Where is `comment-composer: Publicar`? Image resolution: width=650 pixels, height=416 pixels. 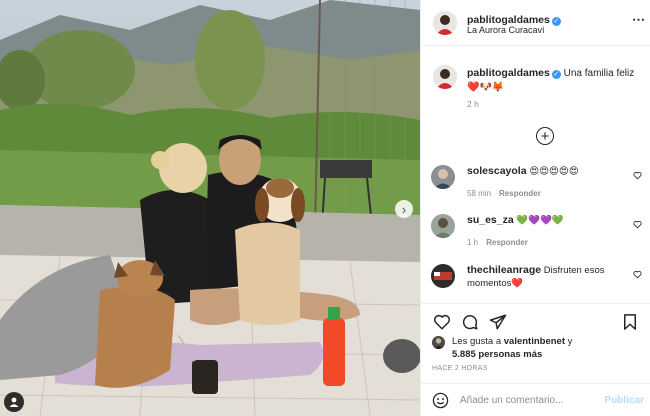
comment-composer: Publicar is located at coordinates (535, 399).